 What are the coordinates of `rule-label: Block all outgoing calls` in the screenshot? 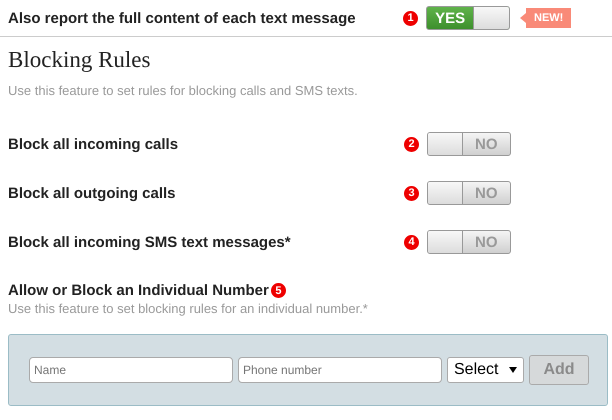 It's located at (92, 193).